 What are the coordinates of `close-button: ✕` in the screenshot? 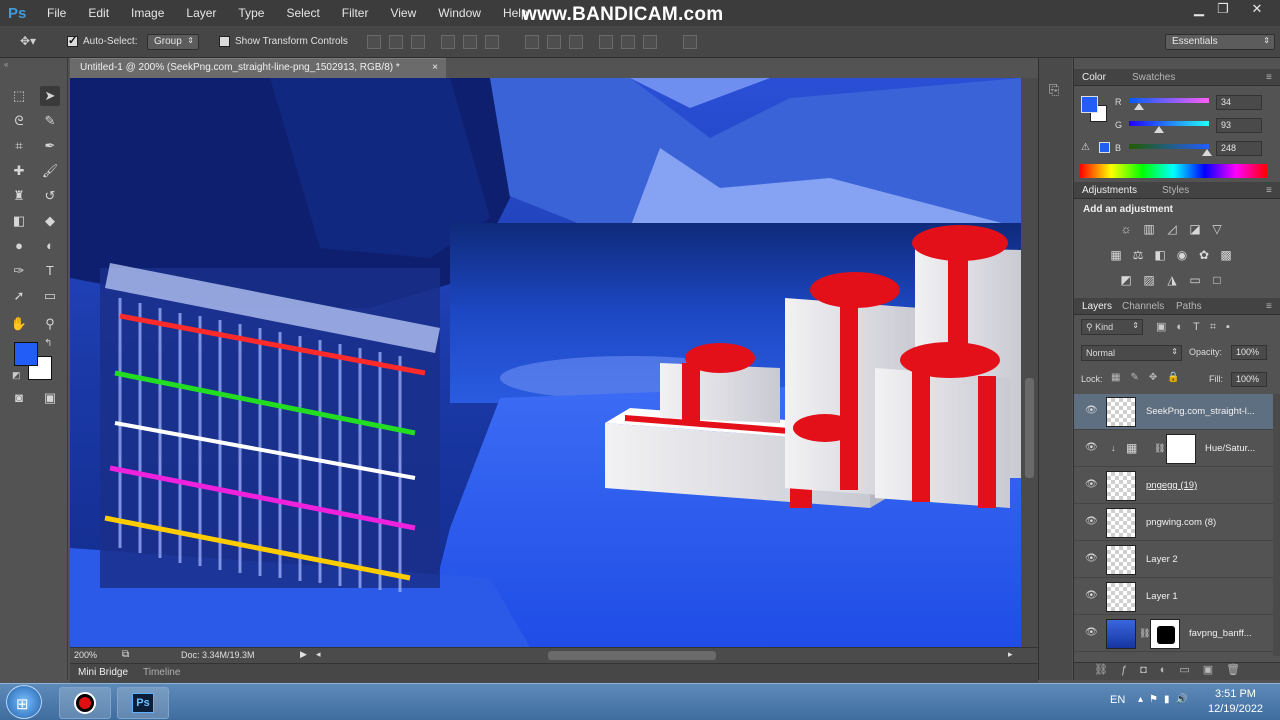 It's located at (1257, 10).